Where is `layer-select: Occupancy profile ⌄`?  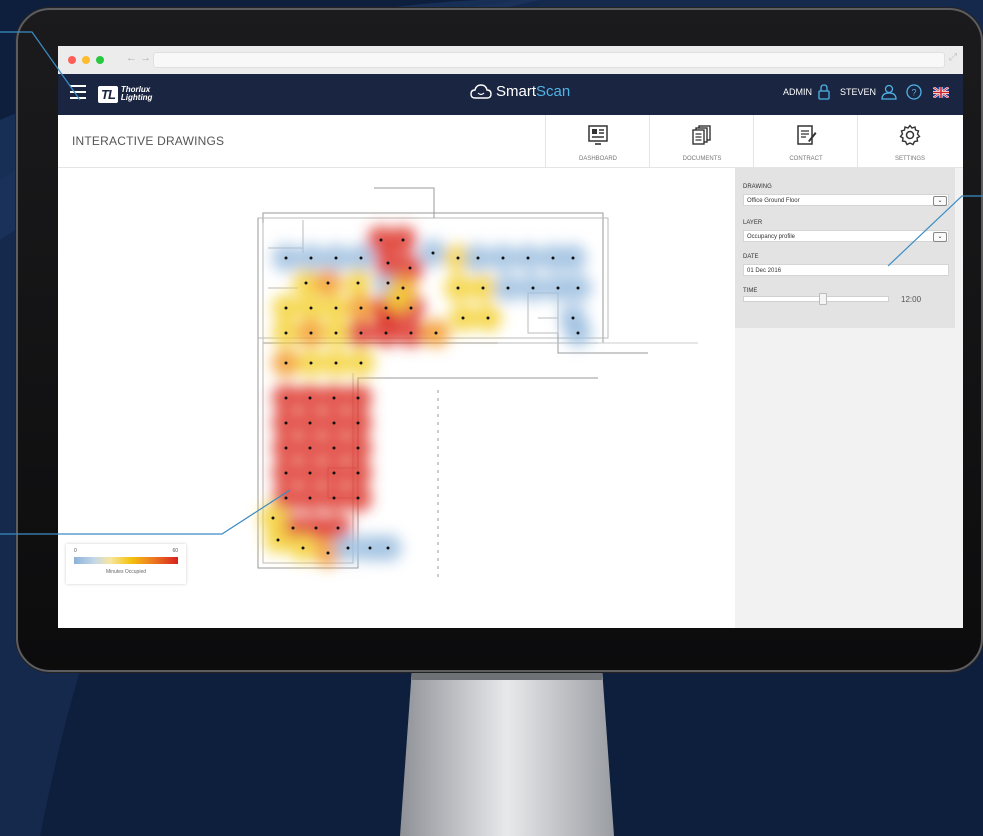
layer-select: Occupancy profile ⌄ is located at coordinates (846, 236).